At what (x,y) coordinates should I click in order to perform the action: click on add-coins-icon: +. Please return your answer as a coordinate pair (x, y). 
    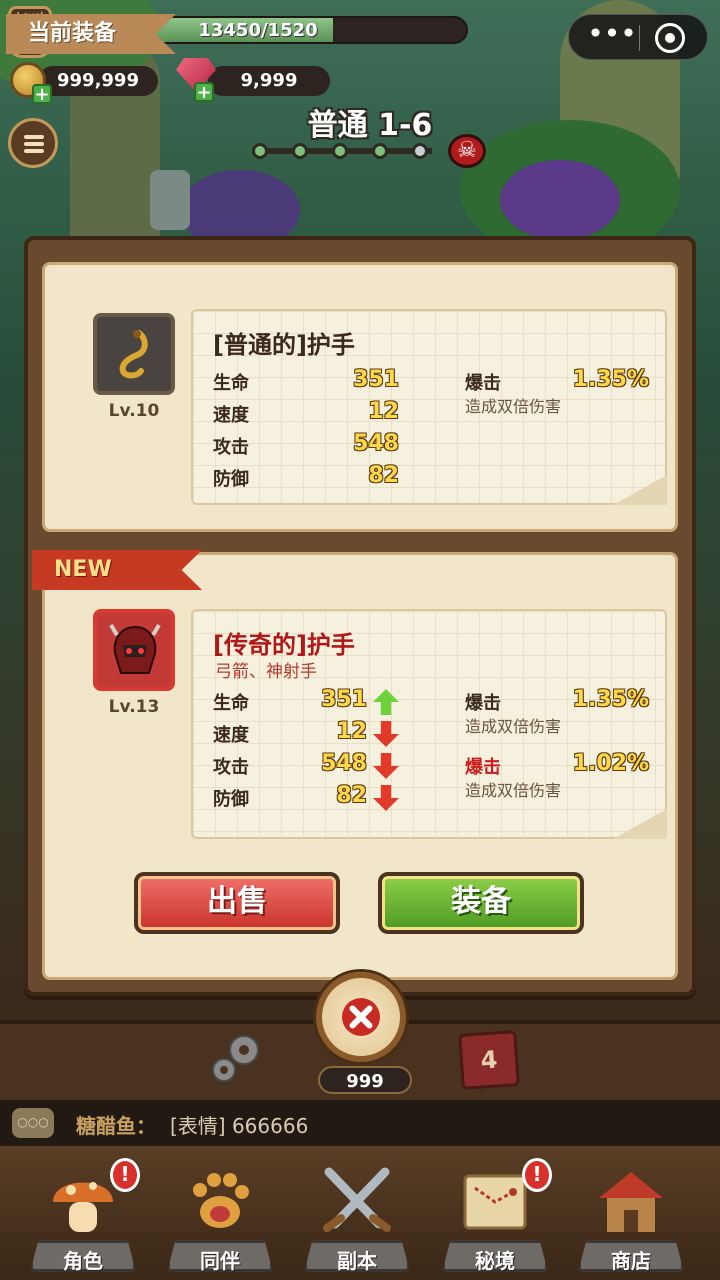
    Looking at the image, I should click on (42, 94).